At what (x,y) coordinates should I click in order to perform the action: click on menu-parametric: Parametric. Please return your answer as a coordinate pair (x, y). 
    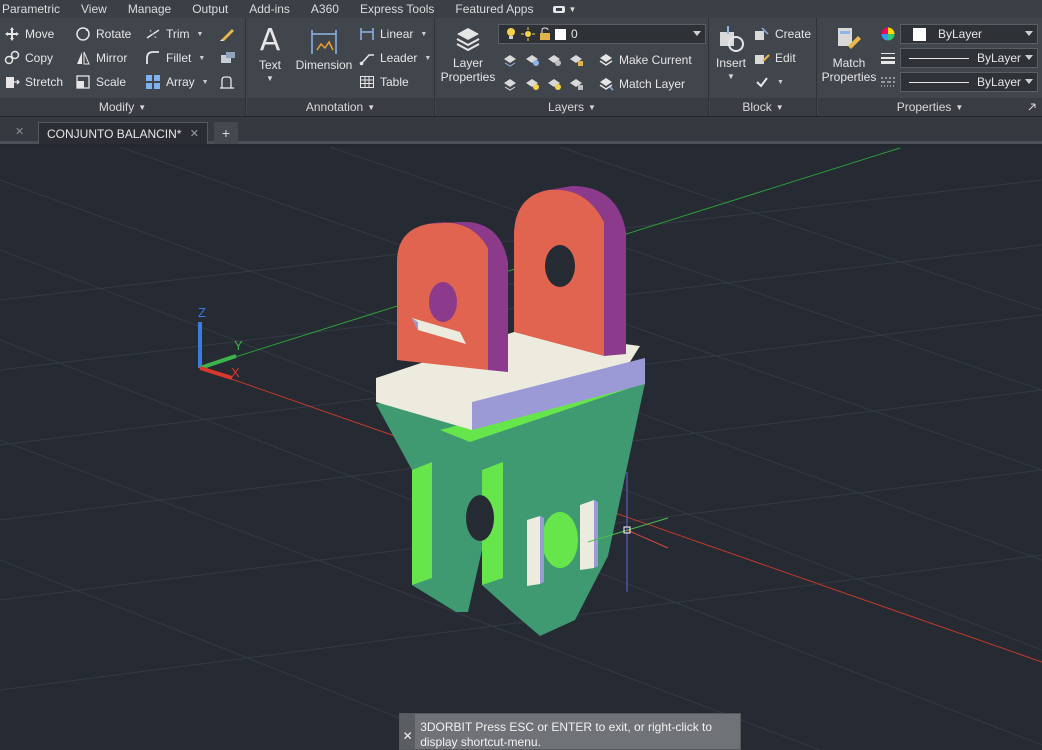
    Looking at the image, I should click on (30, 9).